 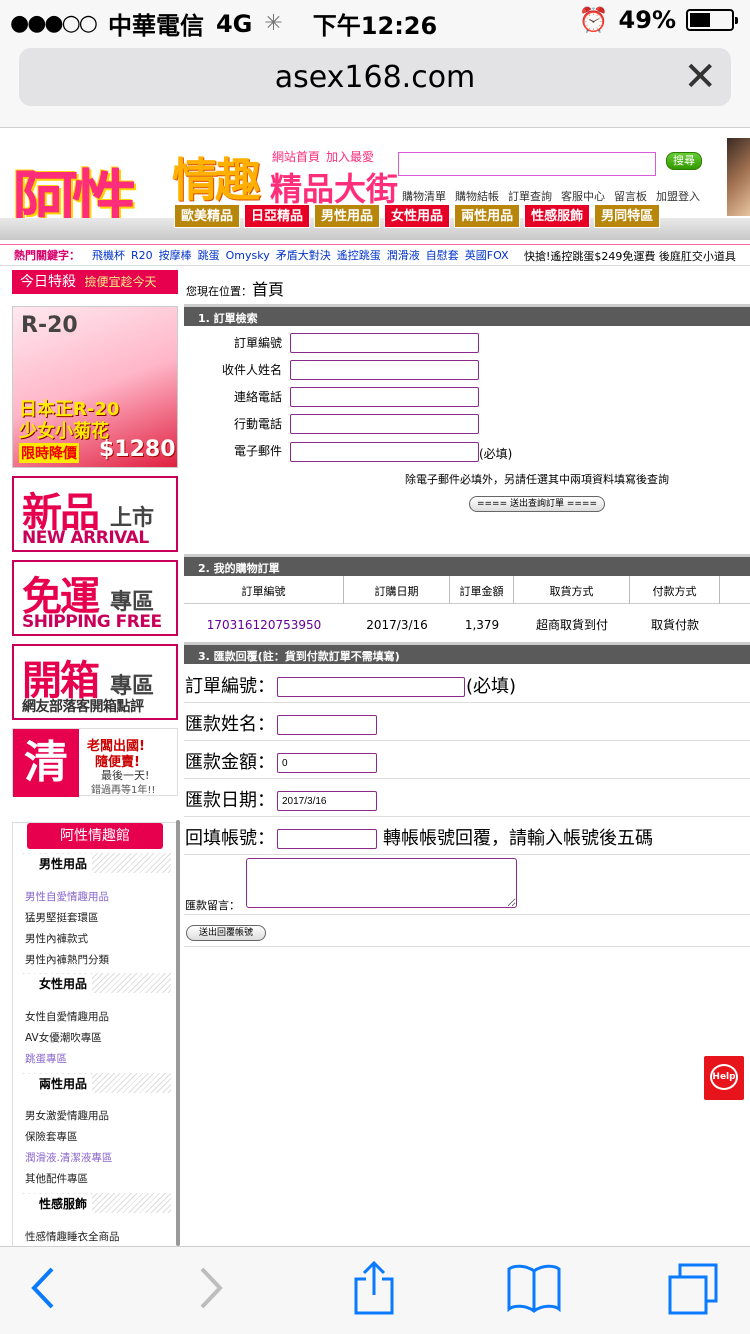 I want to click on email-input, so click(x=384, y=452).